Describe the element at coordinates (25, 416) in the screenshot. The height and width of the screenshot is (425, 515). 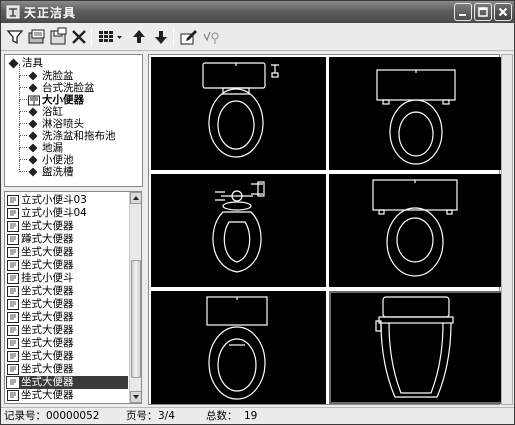
I see `record-label: 记录号：` at that location.